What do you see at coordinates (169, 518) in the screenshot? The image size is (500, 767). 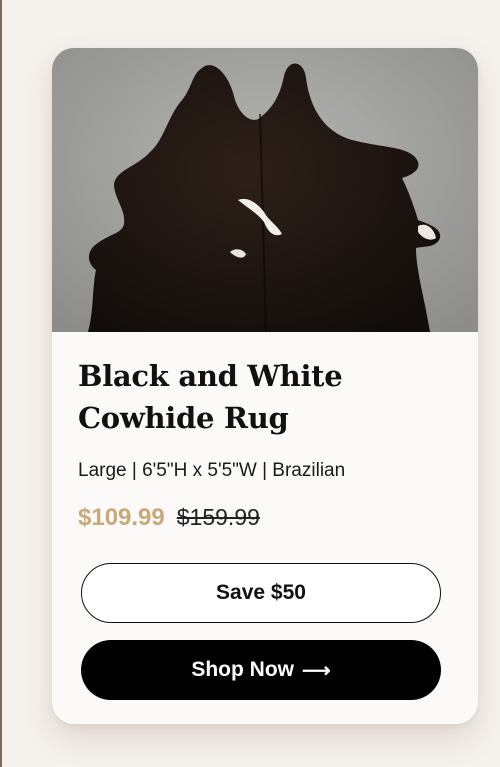 I see `price-row: $109.99 $159.99` at bounding box center [169, 518].